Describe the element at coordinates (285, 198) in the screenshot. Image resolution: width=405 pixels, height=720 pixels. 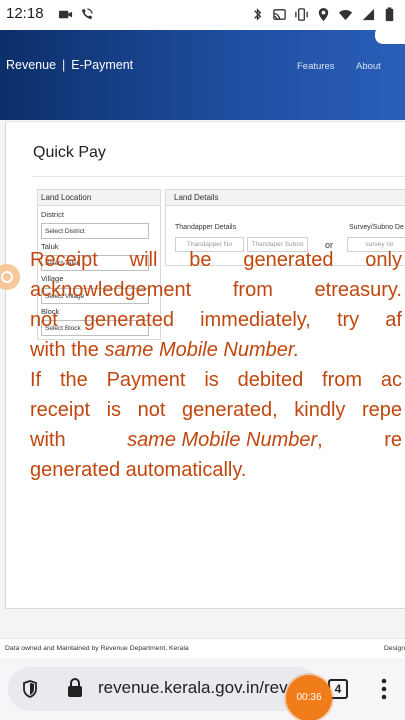
I see `land-details-heading: Land Details` at that location.